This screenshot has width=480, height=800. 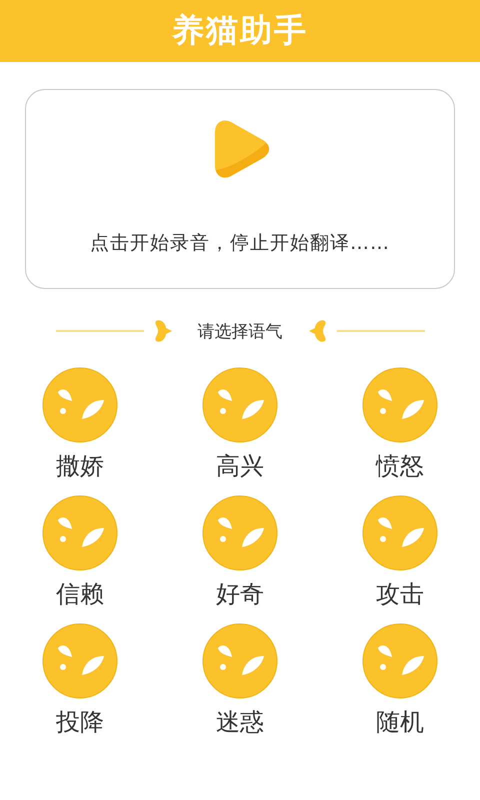 I want to click on mood-button: 信赖, so click(x=80, y=552).